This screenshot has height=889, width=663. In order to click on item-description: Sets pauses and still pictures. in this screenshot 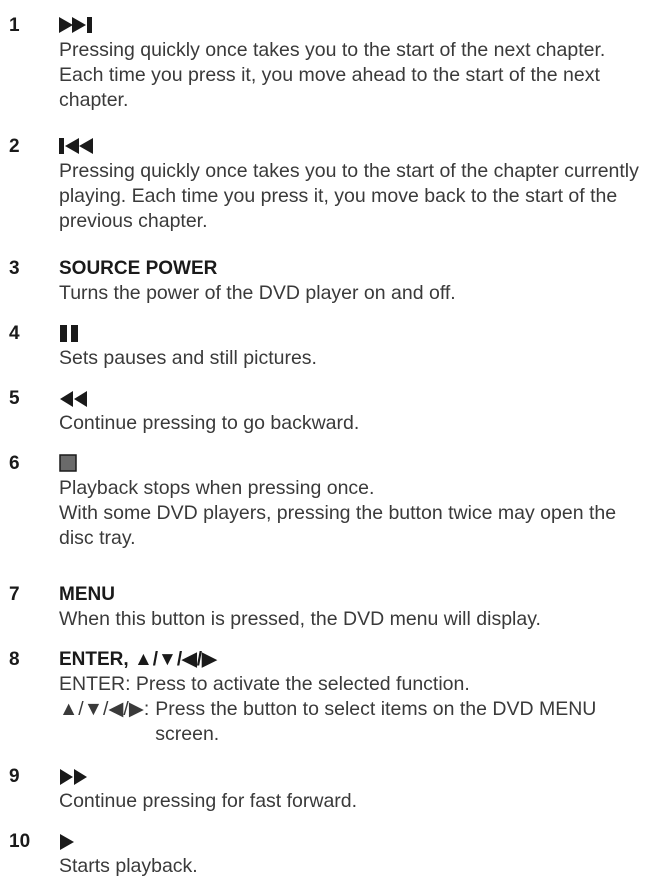, I will do `click(188, 358)`.